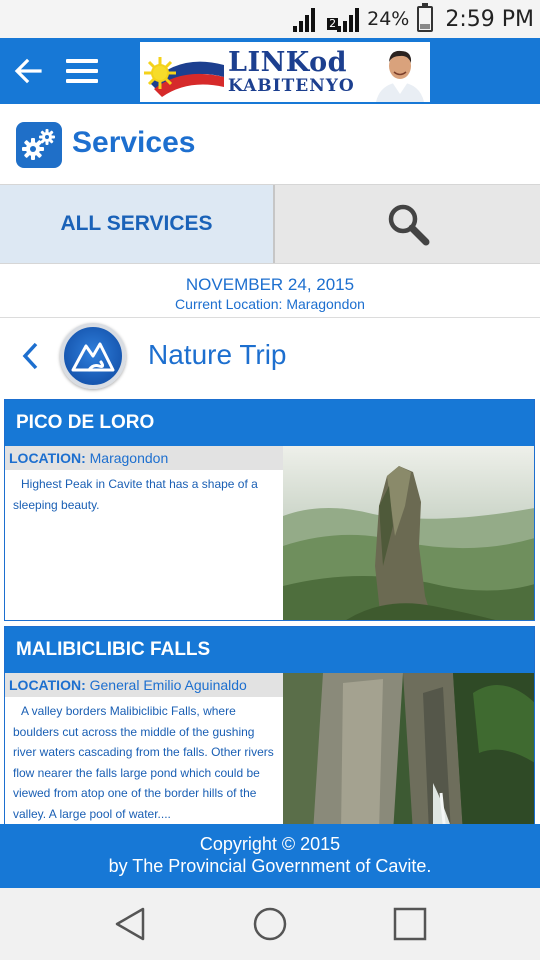 The width and height of the screenshot is (540, 960). I want to click on brand-line-2: KABITENYO, so click(291, 85).